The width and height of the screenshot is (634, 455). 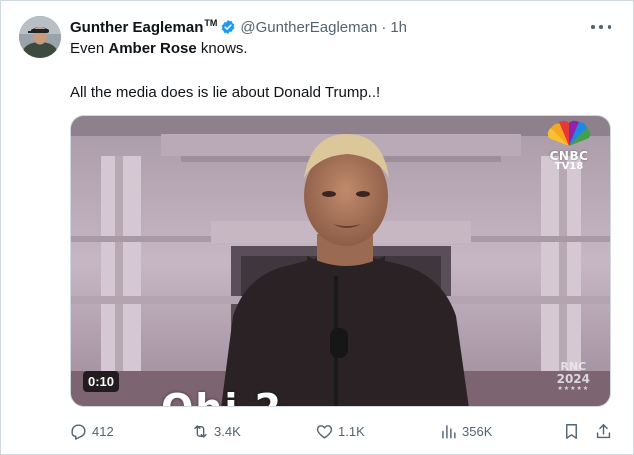 I want to click on tweet-text-suffix: knows., so click(x=222, y=48).